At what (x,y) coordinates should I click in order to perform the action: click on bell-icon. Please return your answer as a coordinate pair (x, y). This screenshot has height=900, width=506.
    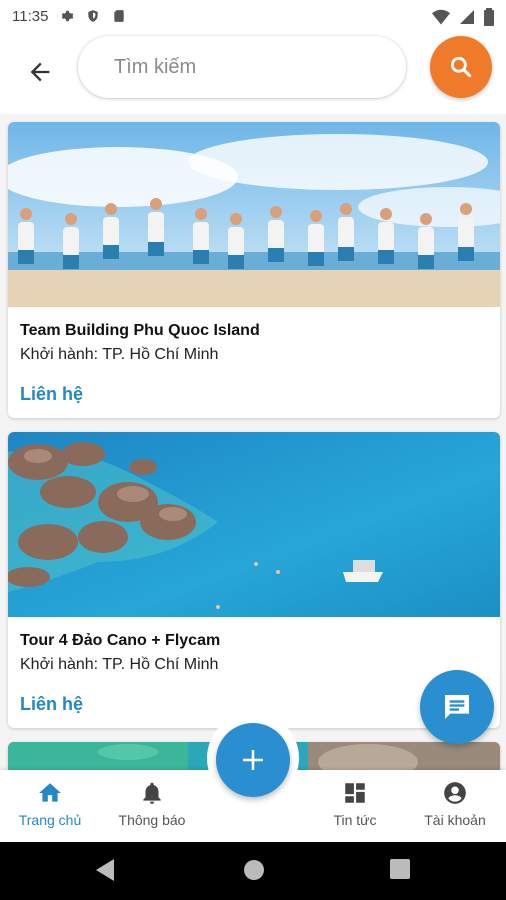
    Looking at the image, I should click on (152, 793).